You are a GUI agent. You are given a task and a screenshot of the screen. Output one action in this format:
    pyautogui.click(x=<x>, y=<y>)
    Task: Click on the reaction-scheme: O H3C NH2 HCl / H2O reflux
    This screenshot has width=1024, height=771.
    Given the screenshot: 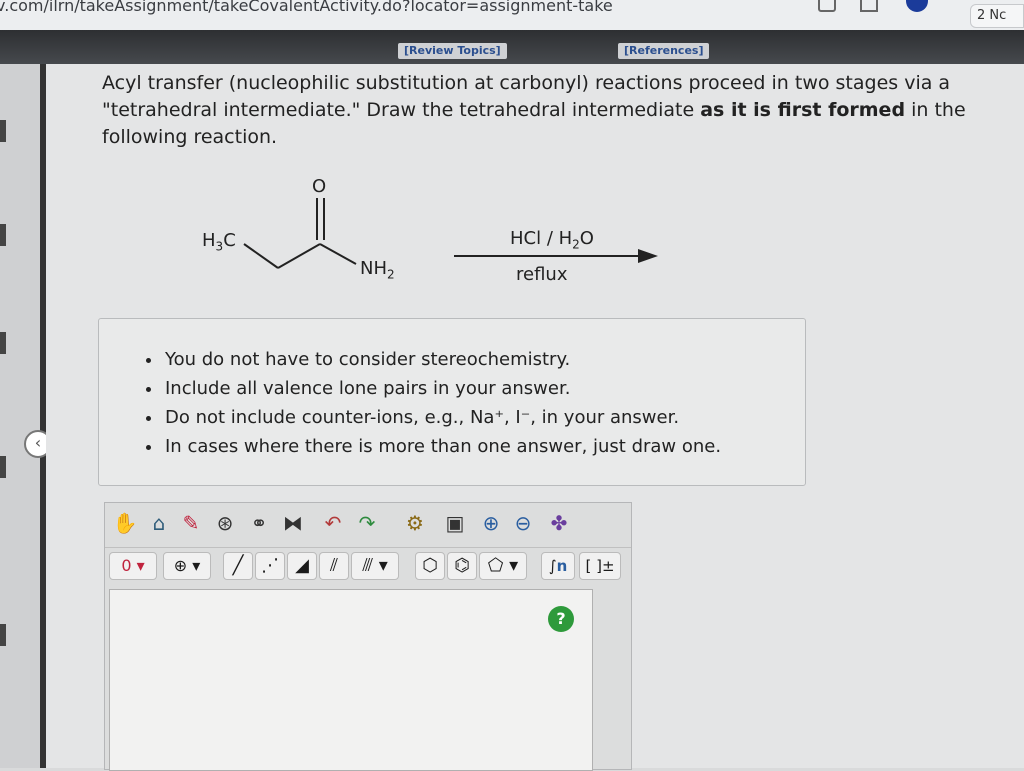 What is the action you would take?
    pyautogui.click(x=430, y=237)
    